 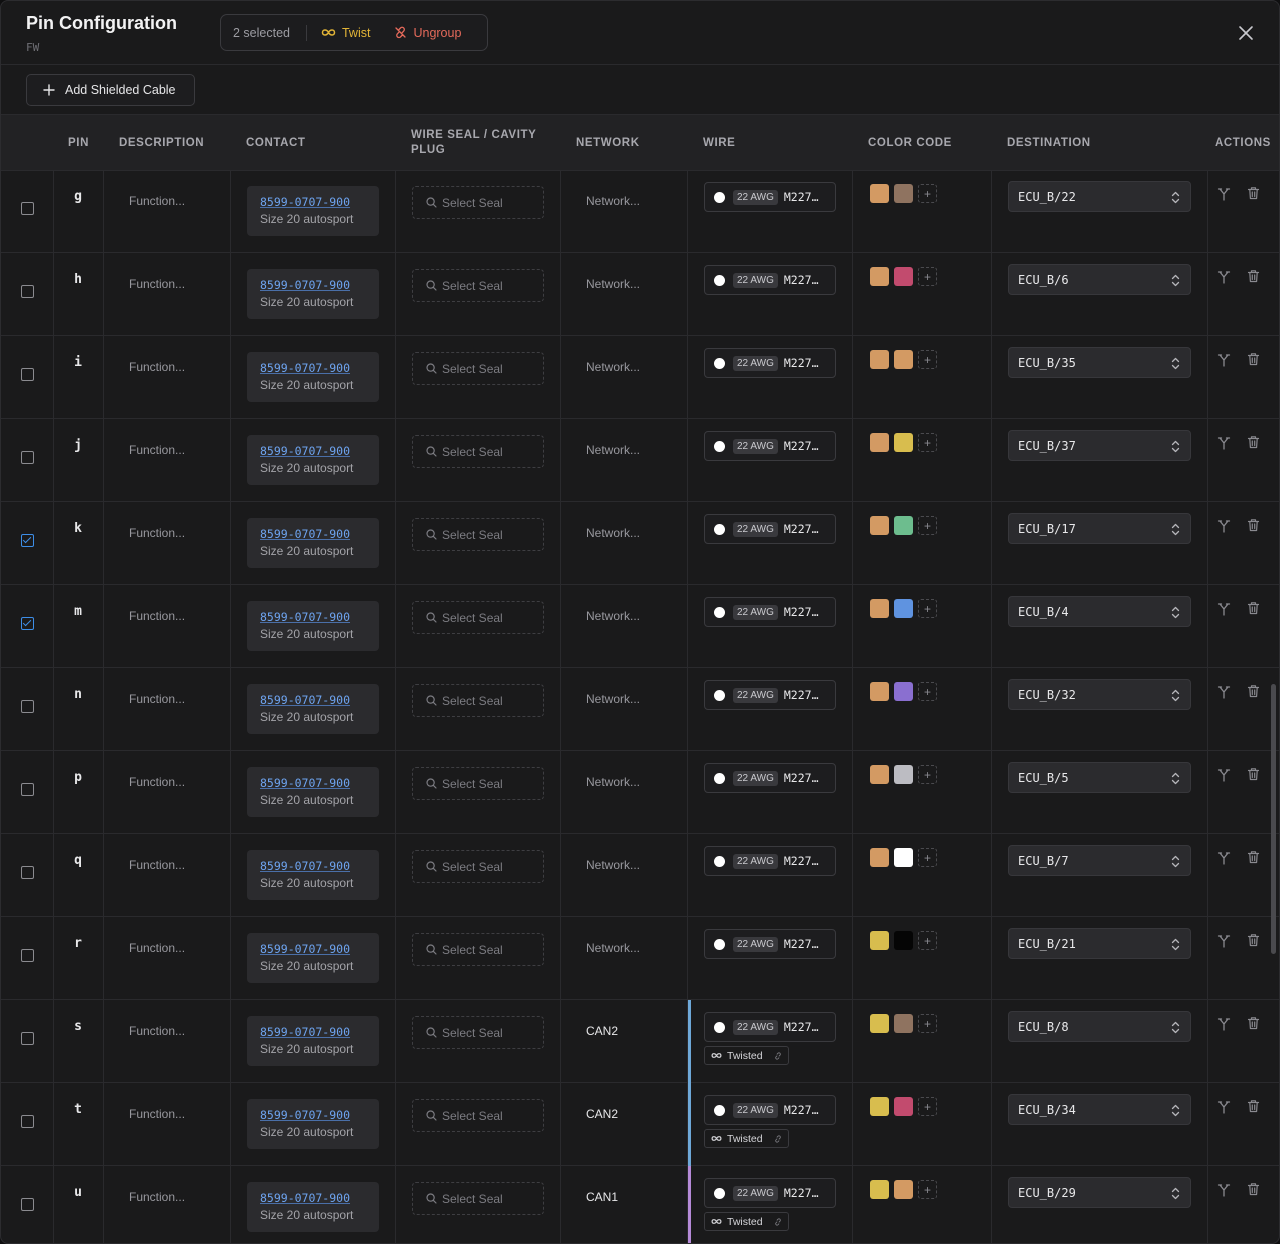 What do you see at coordinates (1246, 33) in the screenshot?
I see `close-button` at bounding box center [1246, 33].